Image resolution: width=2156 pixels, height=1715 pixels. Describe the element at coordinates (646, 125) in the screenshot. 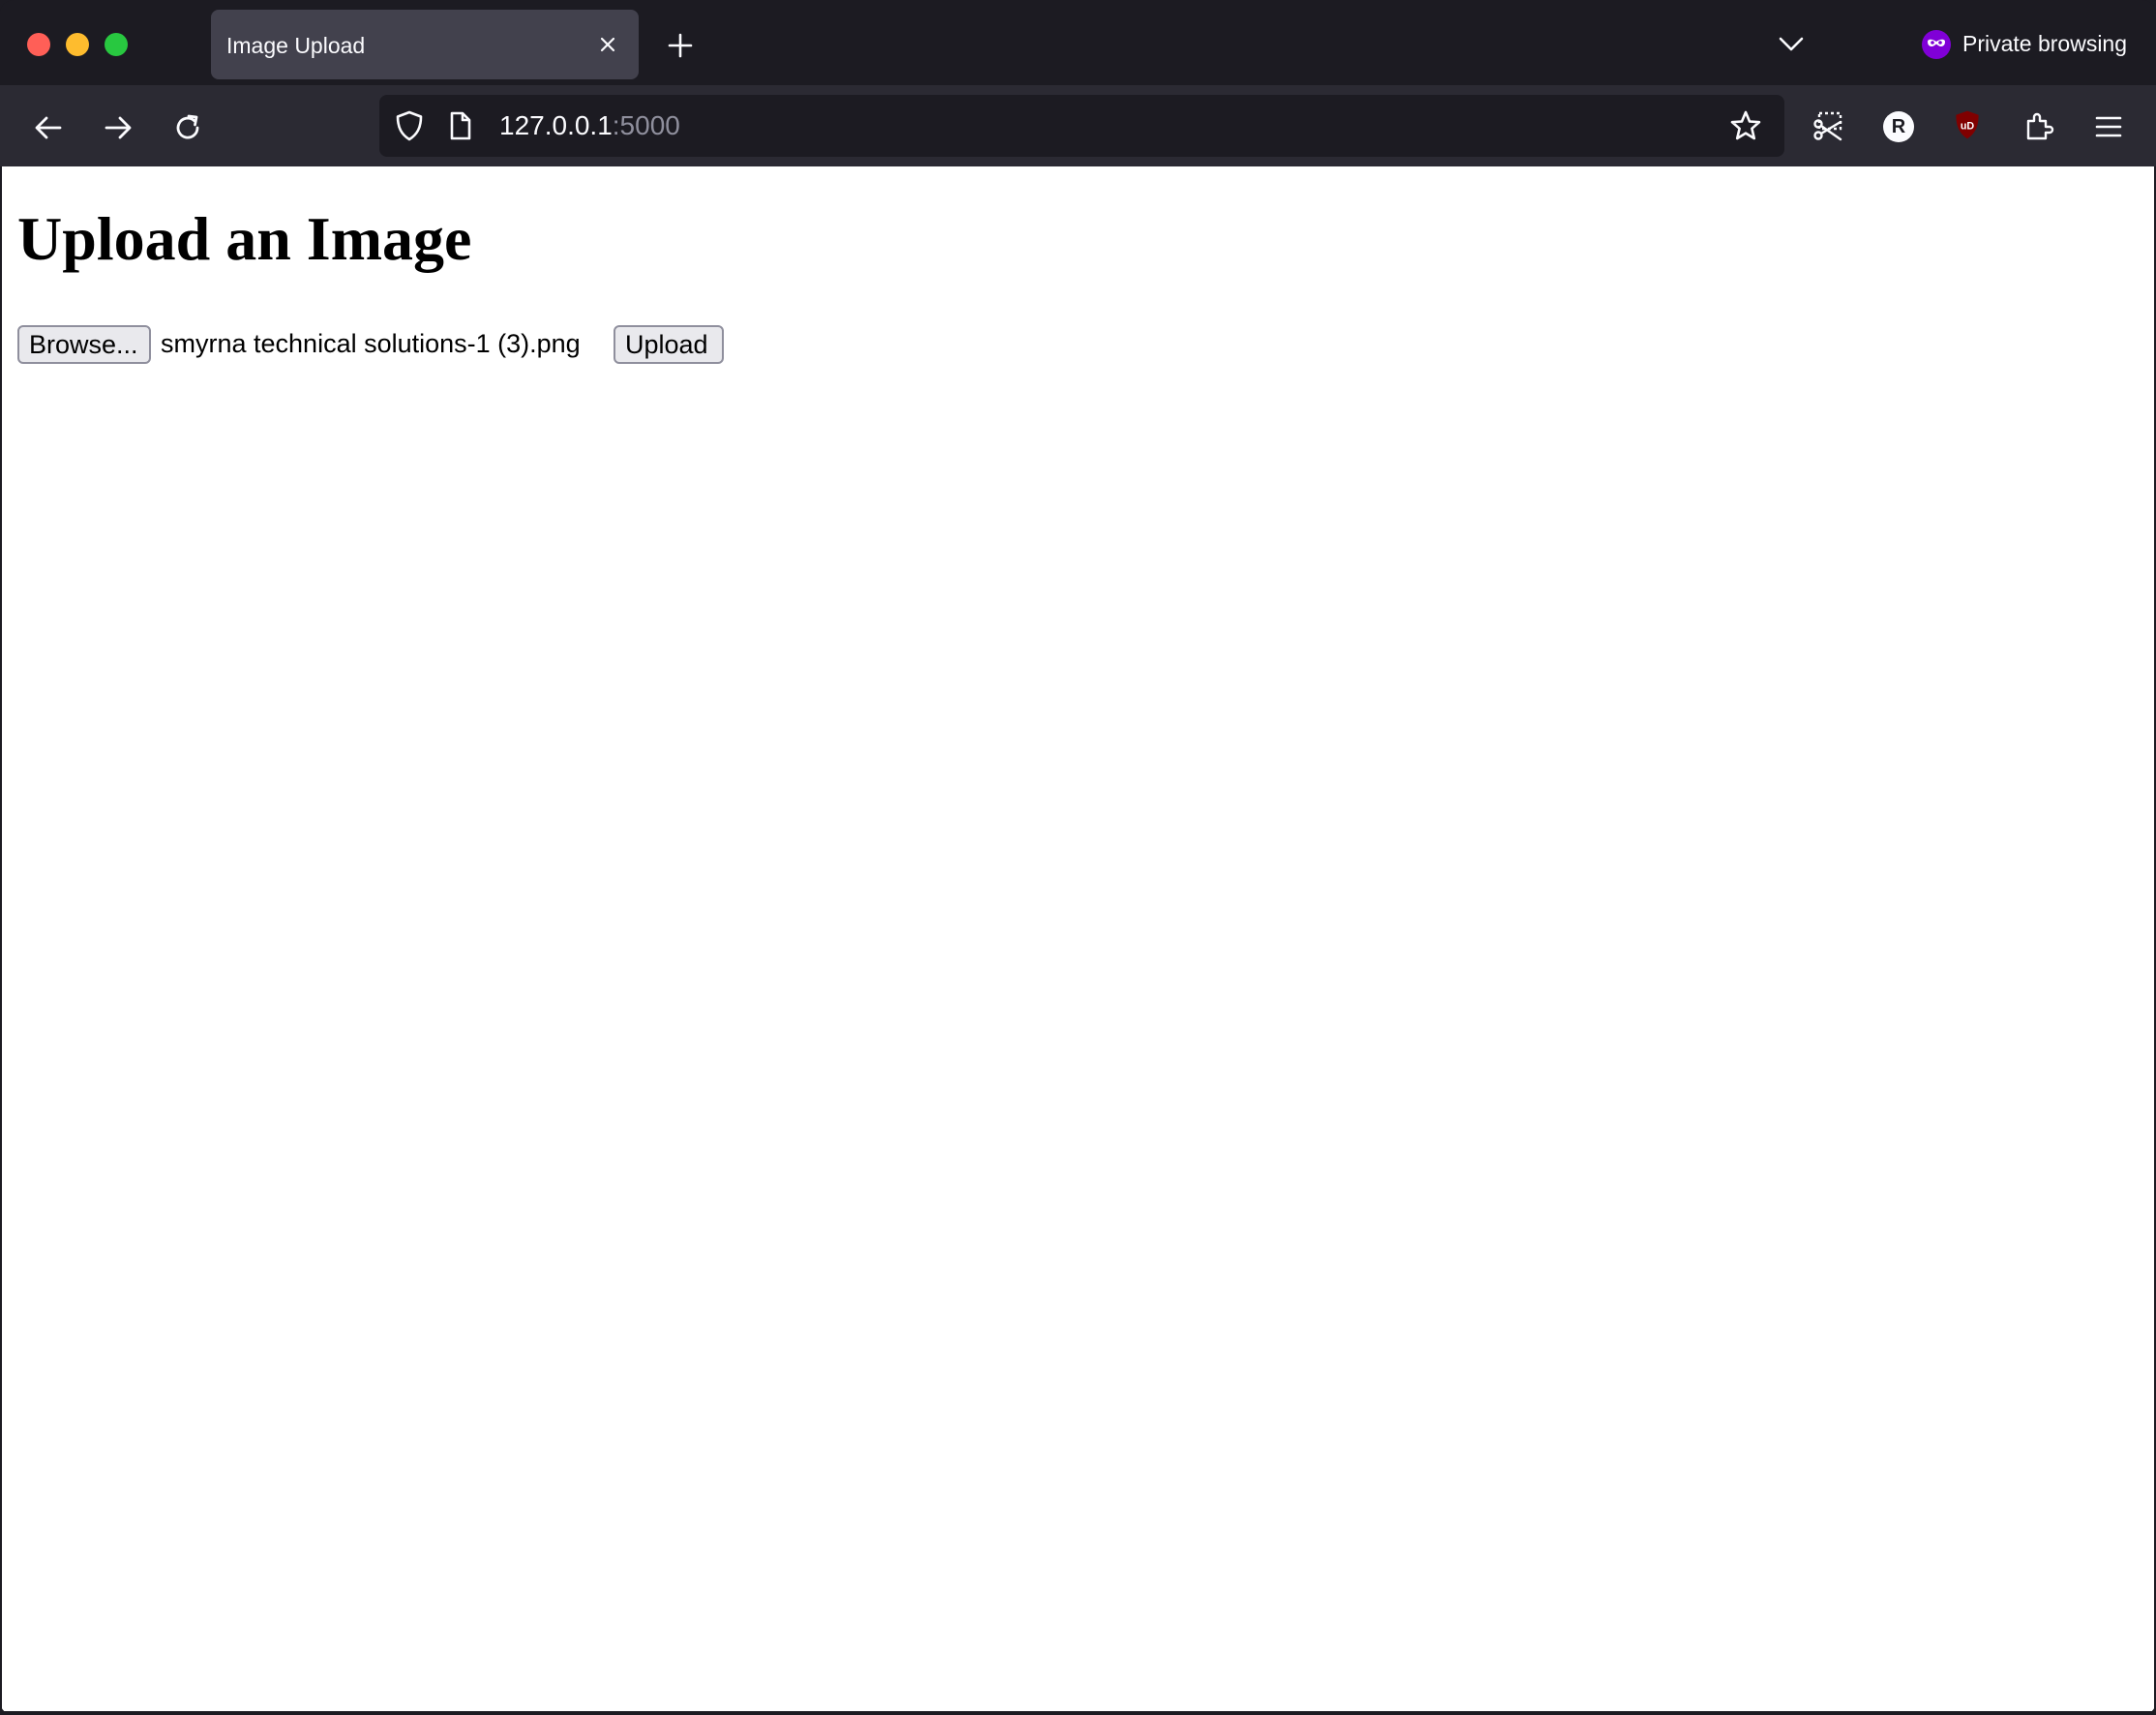

I see `url-port: :5000` at that location.